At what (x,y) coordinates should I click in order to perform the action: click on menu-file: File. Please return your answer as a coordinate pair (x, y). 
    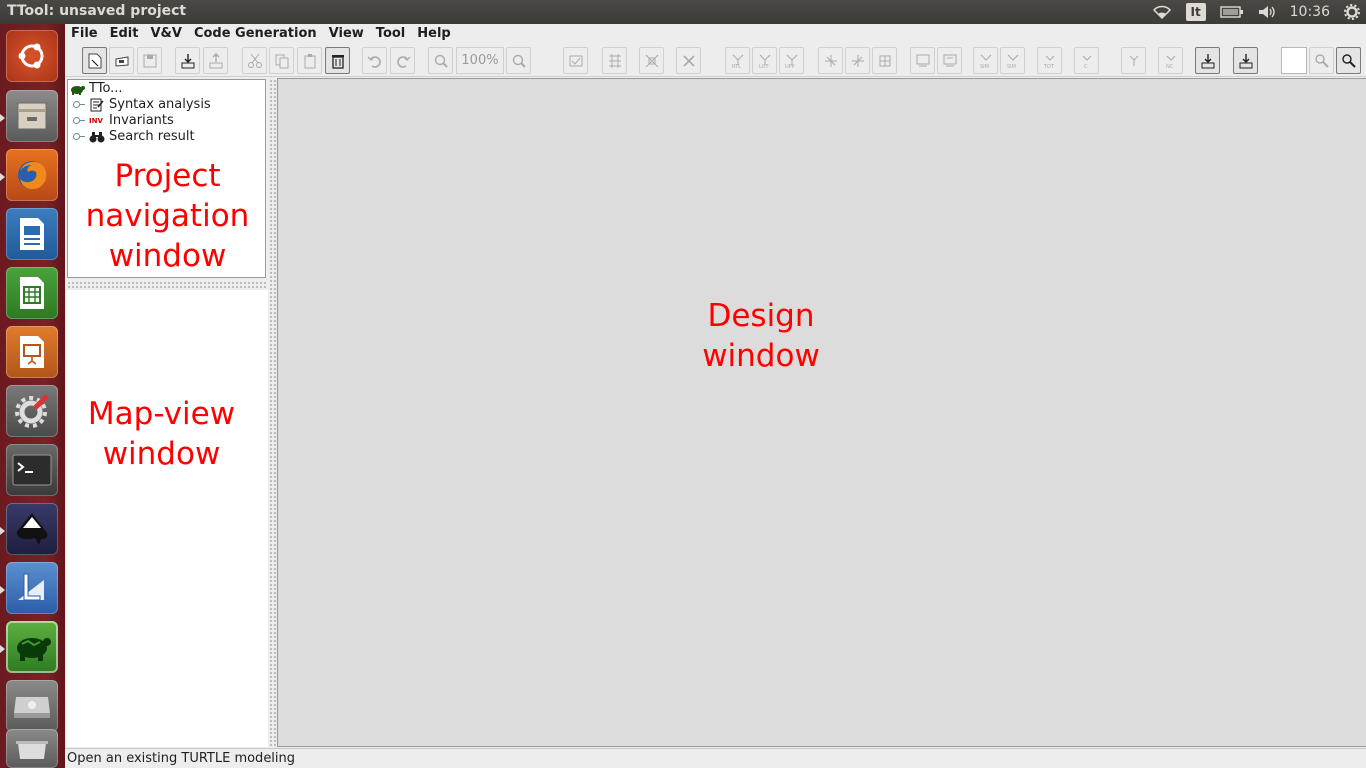
    Looking at the image, I should click on (84, 34).